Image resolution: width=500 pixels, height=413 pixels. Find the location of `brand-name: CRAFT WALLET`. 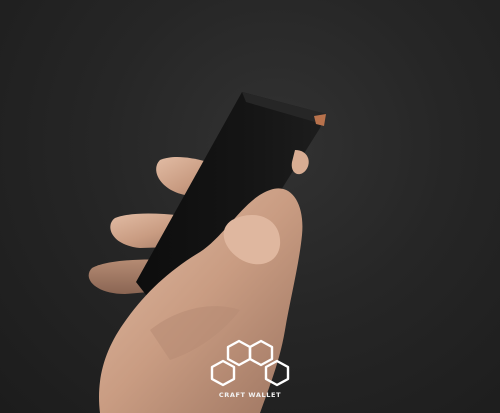

brand-name: CRAFT WALLET is located at coordinates (250, 395).